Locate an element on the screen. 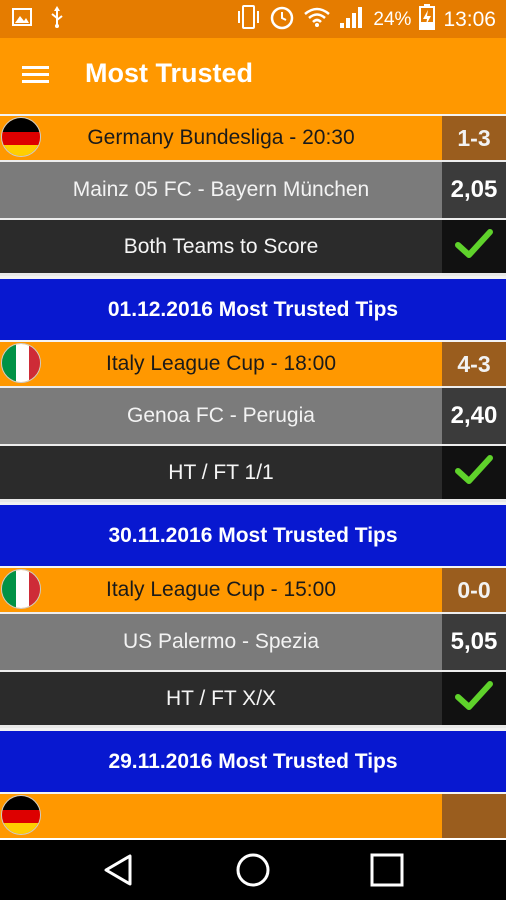  match-row: US Palermo - Spezia 5,05 is located at coordinates (253, 641).